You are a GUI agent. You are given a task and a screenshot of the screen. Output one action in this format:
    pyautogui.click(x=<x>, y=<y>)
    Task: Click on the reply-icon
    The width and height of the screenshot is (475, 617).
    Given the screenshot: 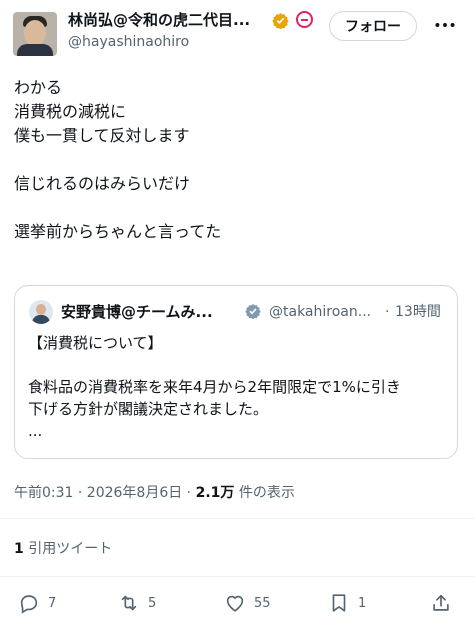 What is the action you would take?
    pyautogui.click(x=29, y=604)
    